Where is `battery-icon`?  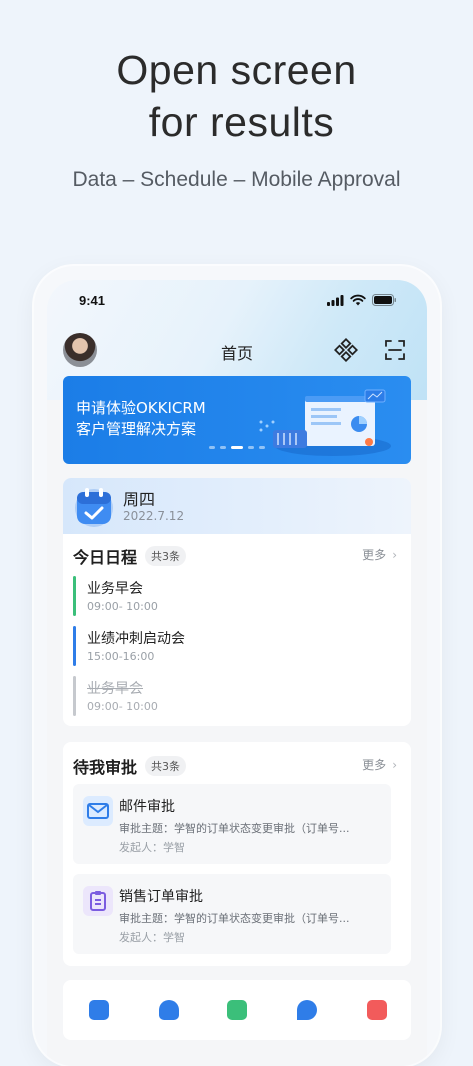 battery-icon is located at coordinates (384, 300).